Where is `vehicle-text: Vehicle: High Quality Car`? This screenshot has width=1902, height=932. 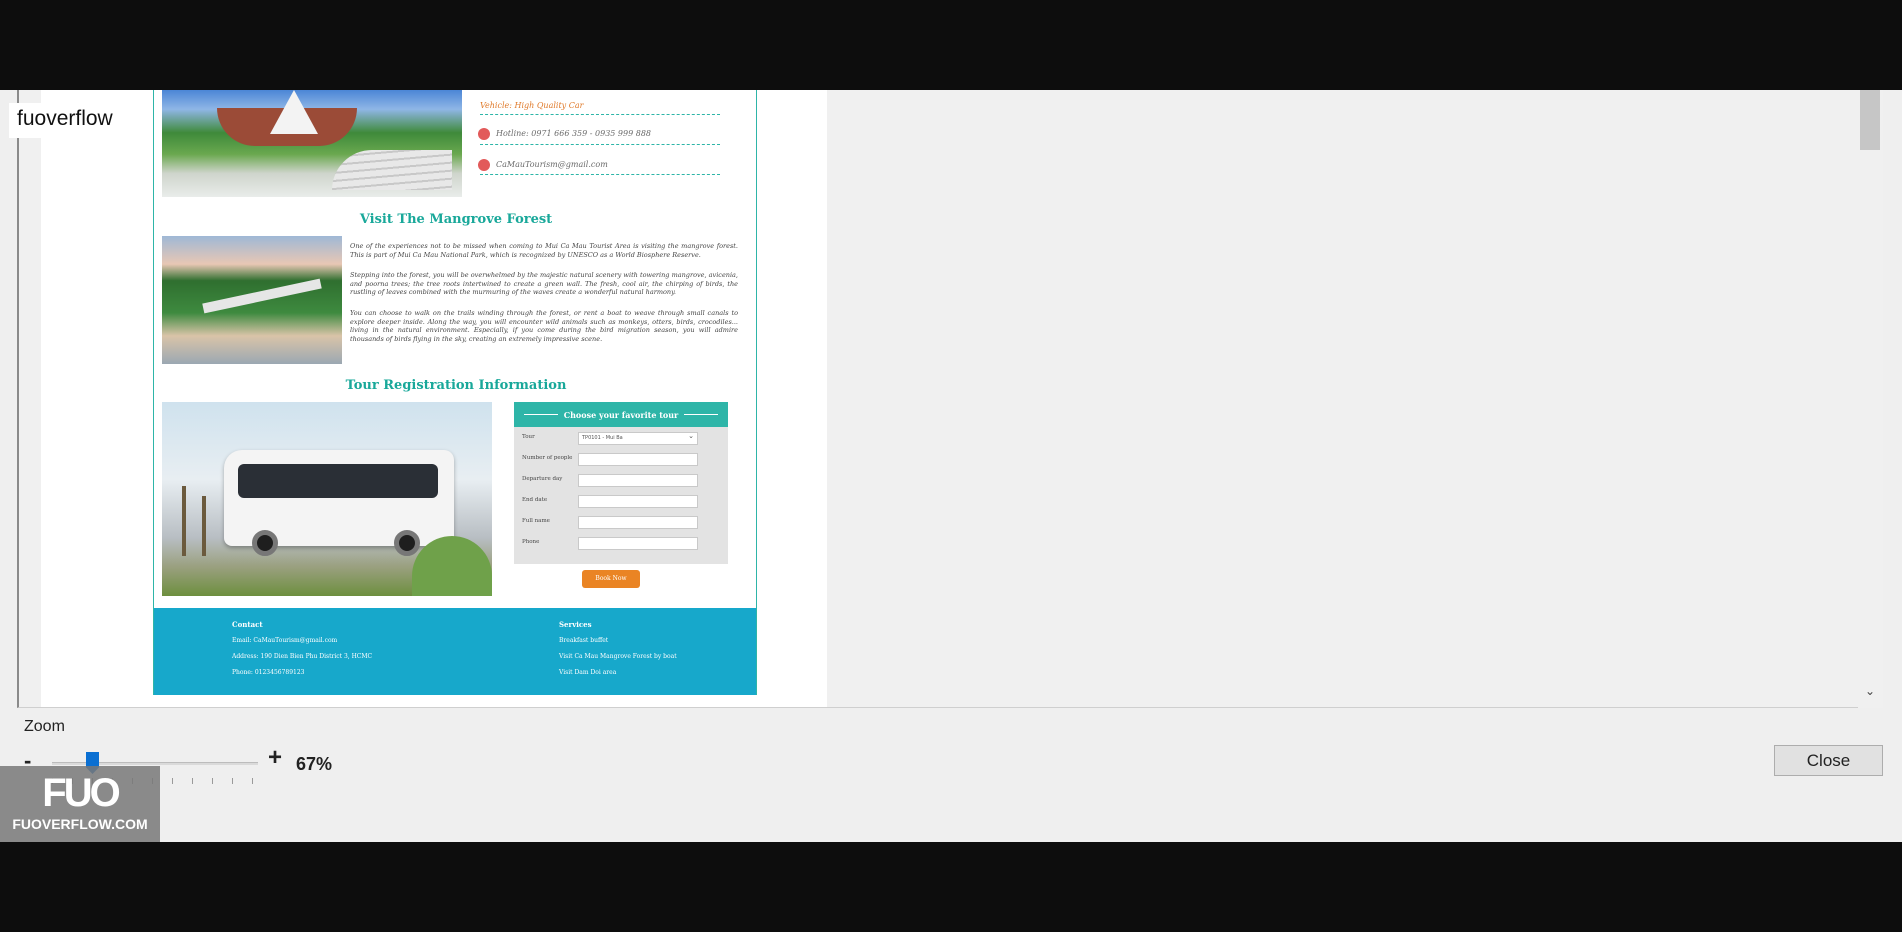 vehicle-text: Vehicle: High Quality Car is located at coordinates (532, 105).